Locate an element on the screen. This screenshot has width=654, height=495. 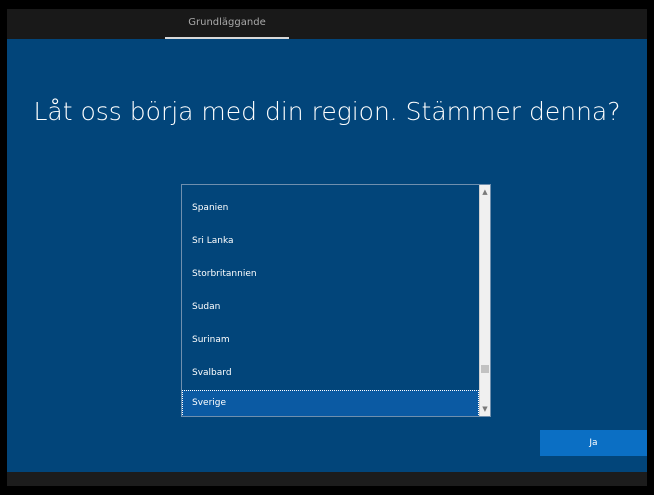
tab-basics: Grundläggande is located at coordinates (227, 24).